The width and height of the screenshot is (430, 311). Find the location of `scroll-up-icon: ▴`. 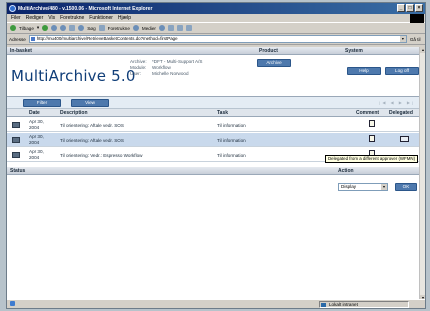

scroll-up-icon: ▴ is located at coordinates (422, 50).